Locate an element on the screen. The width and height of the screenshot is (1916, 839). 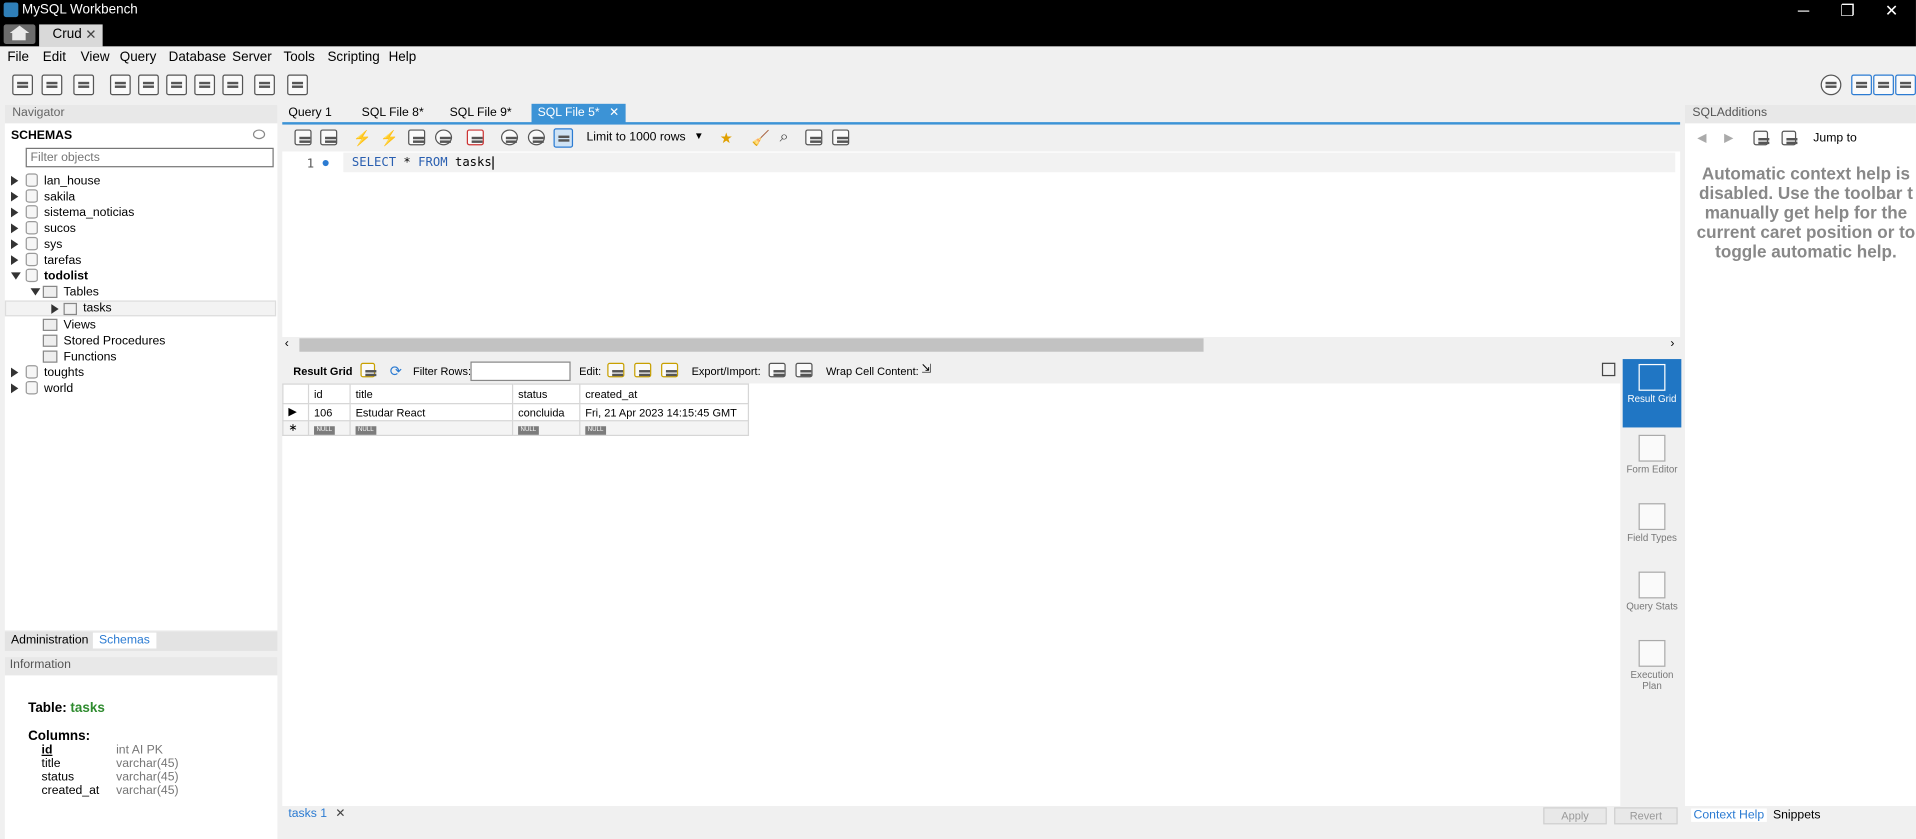
execute-current-icon: ⚡ is located at coordinates (389, 137).